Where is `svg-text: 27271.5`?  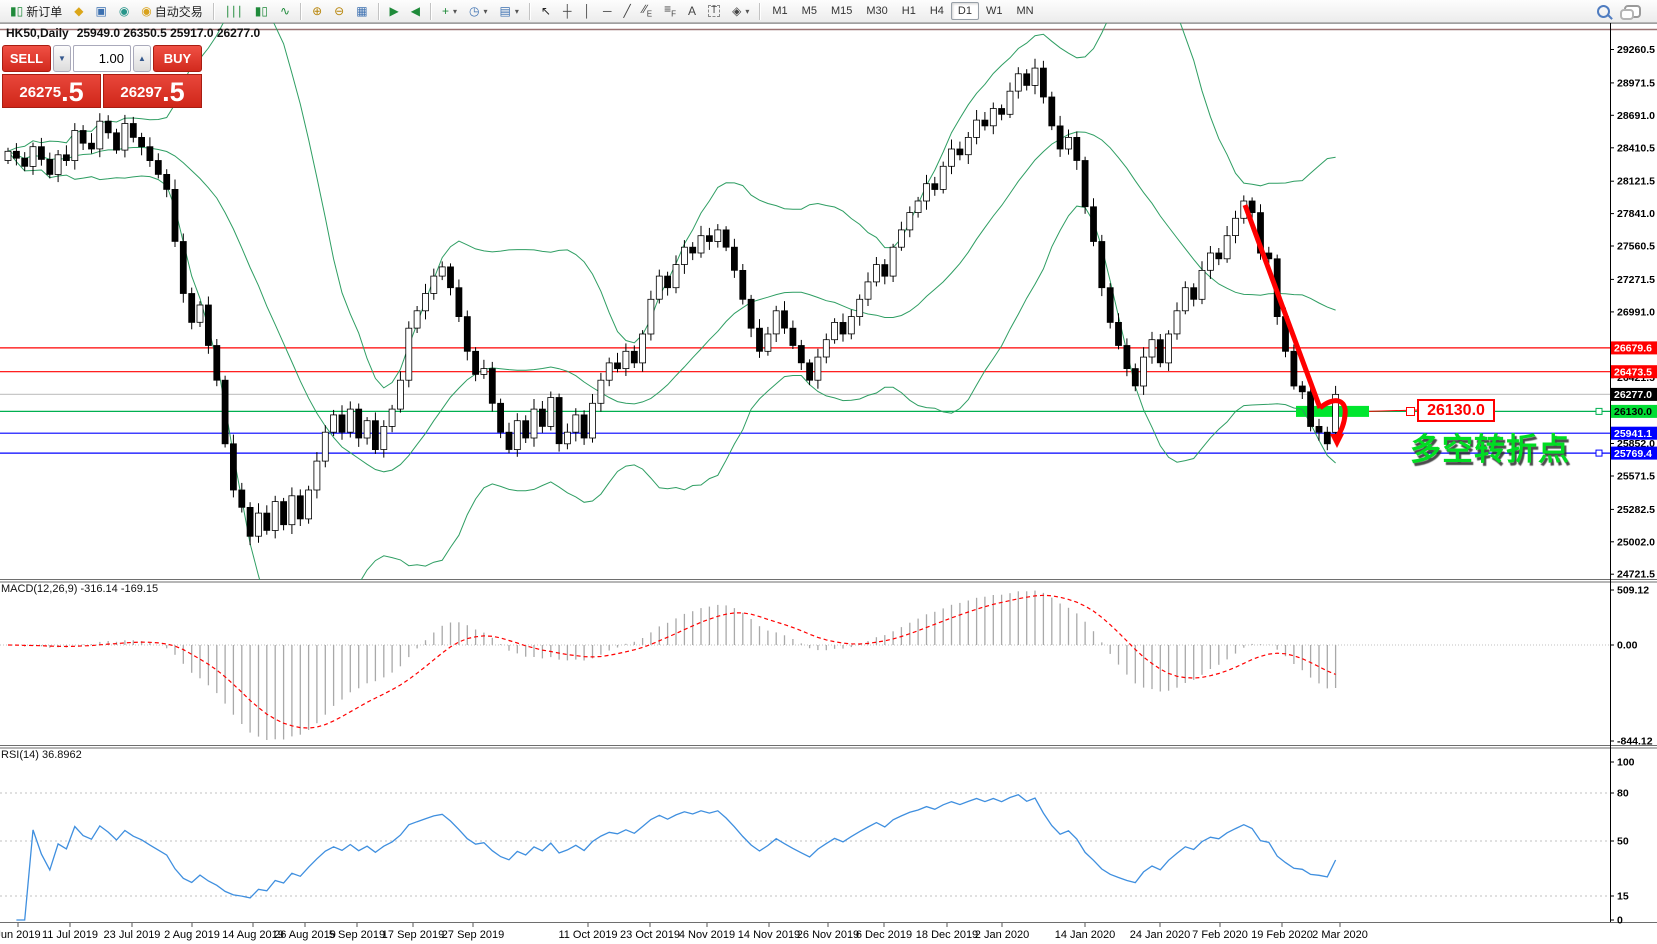 svg-text: 27271.5 is located at coordinates (1636, 280).